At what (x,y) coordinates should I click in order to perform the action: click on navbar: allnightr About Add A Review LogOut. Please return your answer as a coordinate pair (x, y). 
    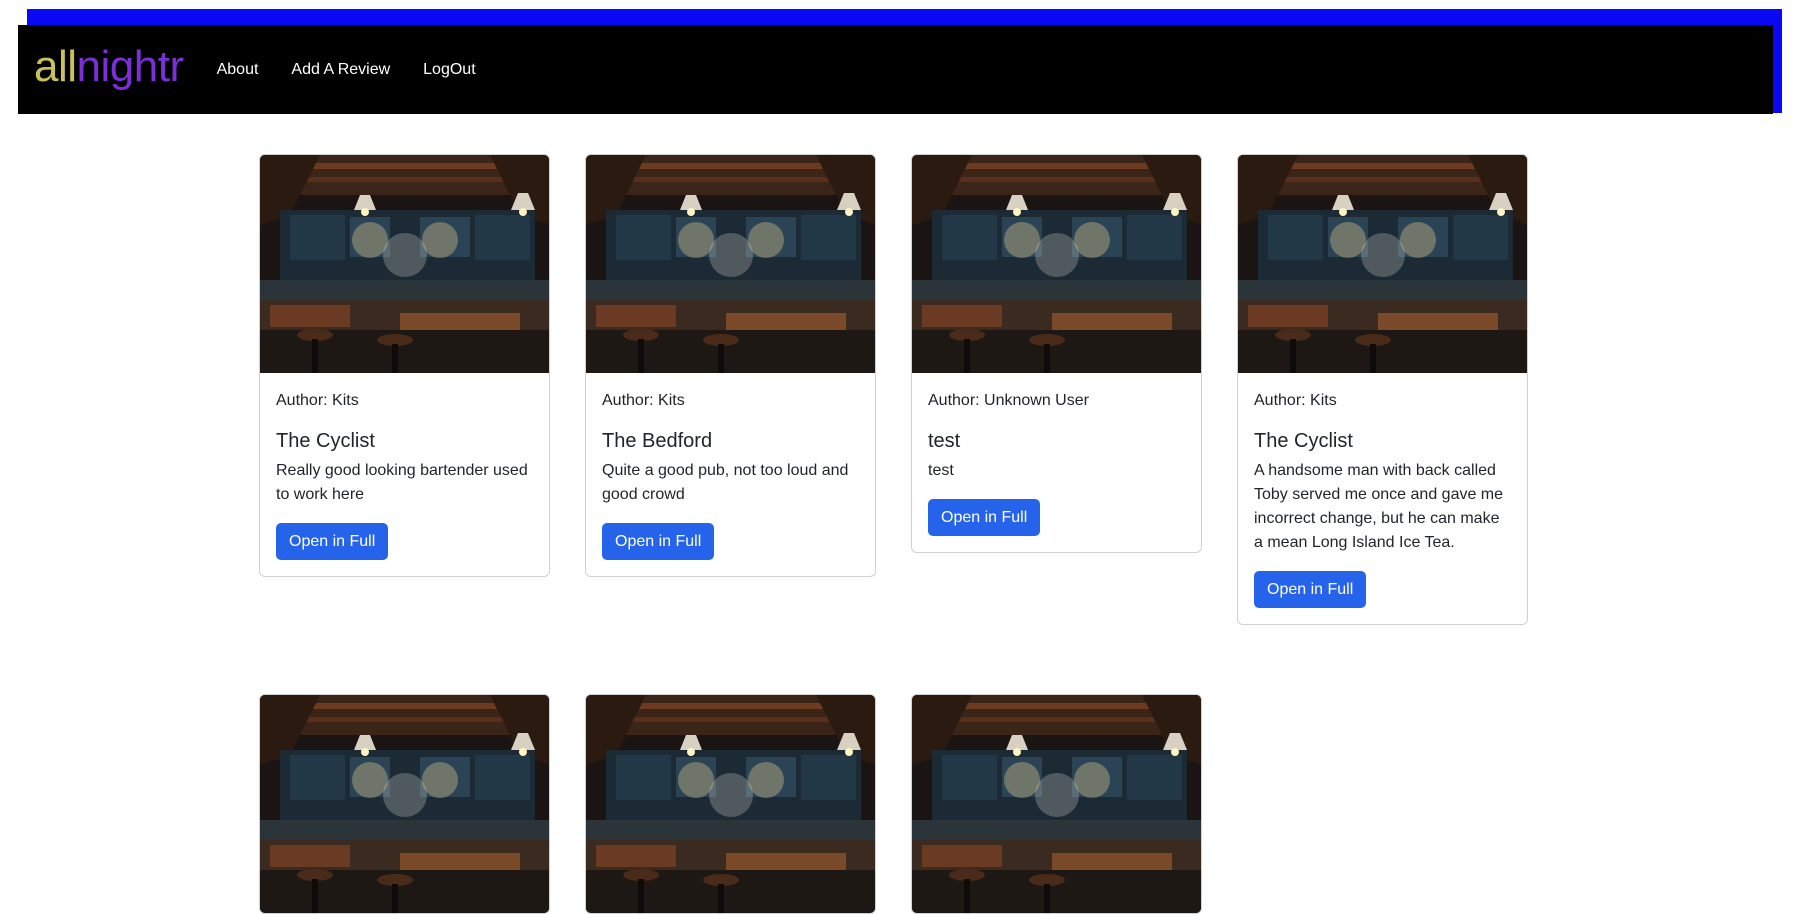
    Looking at the image, I should click on (895, 69).